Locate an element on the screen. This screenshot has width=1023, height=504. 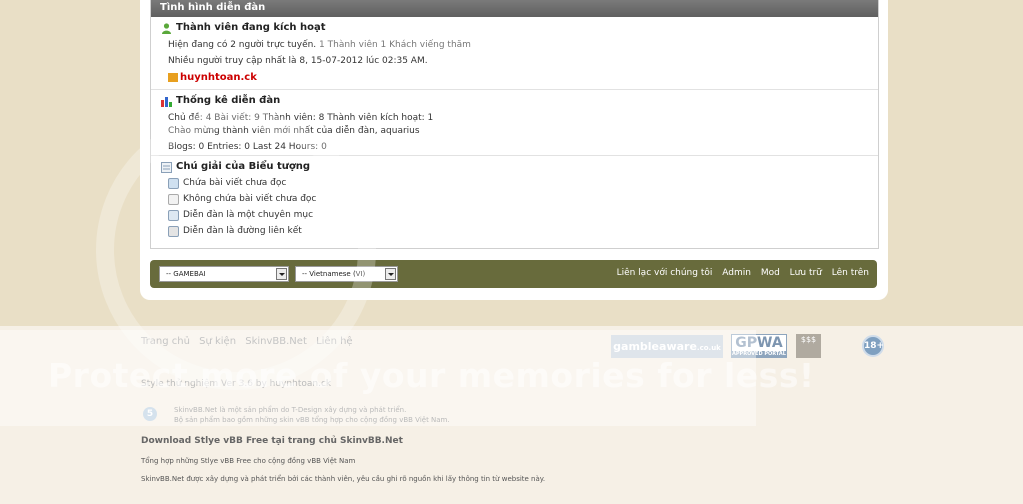
panel-header: Tình hình diễn đàn is located at coordinates (514, 8).